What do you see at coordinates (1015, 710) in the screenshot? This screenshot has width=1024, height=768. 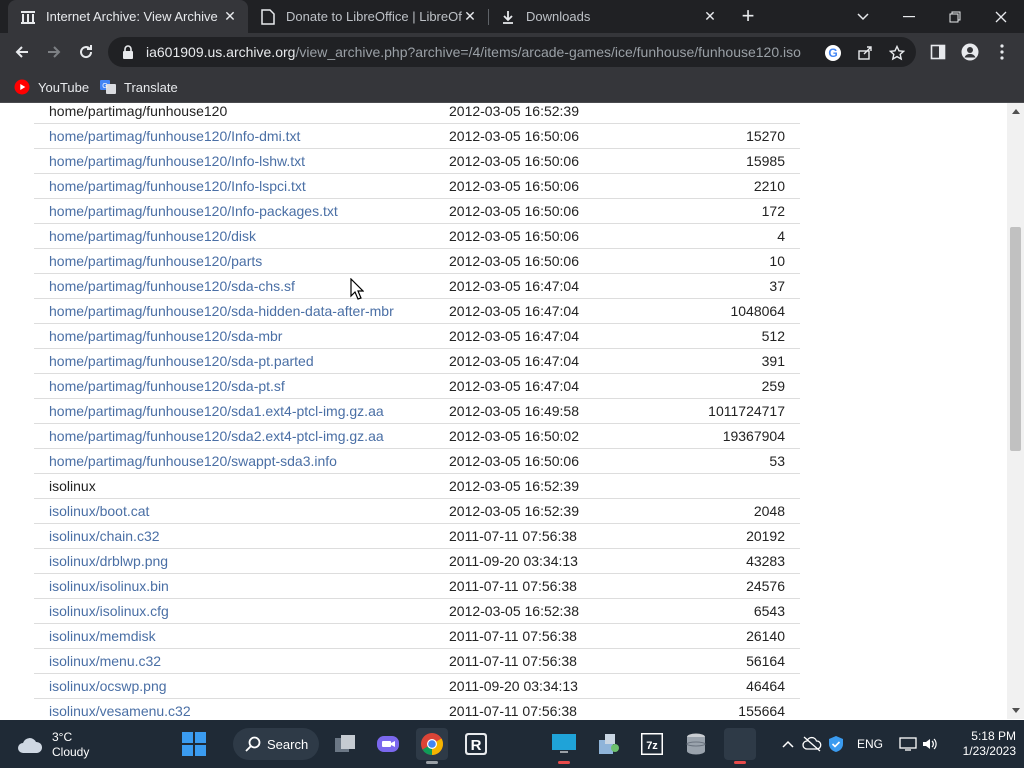 I see `scroll-down-arrow-icon` at bounding box center [1015, 710].